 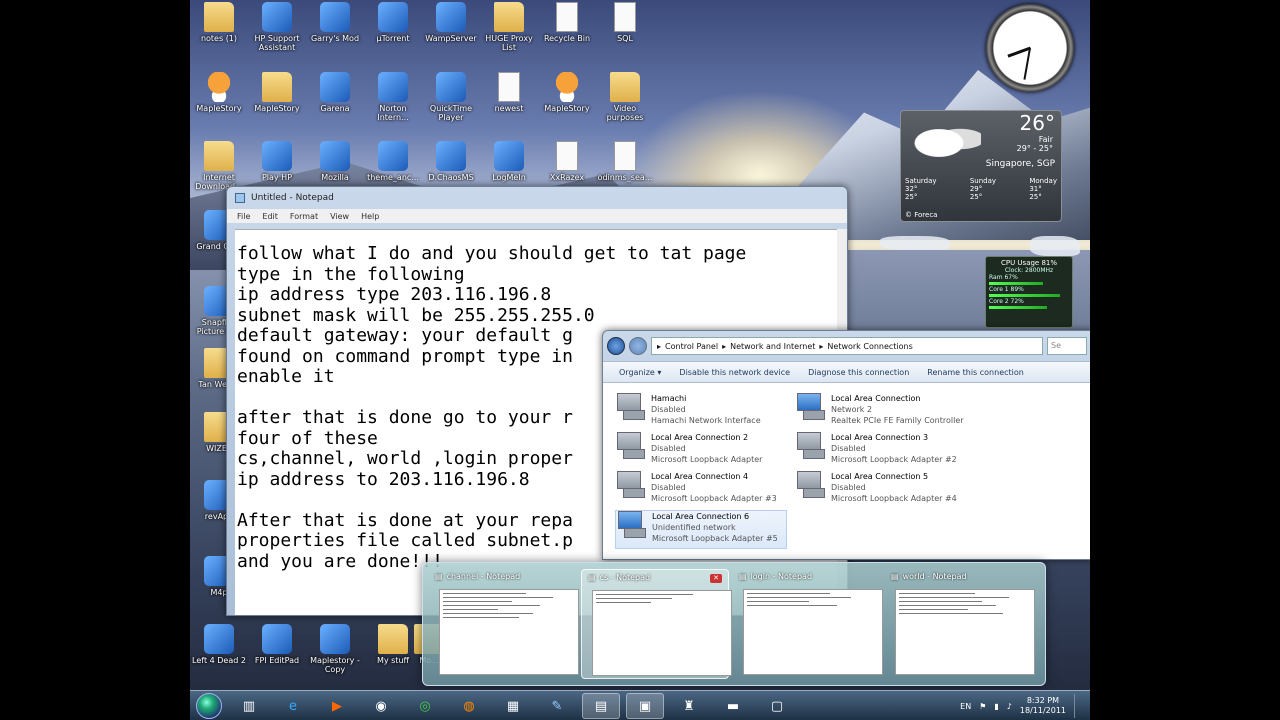 I want to click on connection-adapter: Microsoft Loopback Adapter #2, so click(x=894, y=459).